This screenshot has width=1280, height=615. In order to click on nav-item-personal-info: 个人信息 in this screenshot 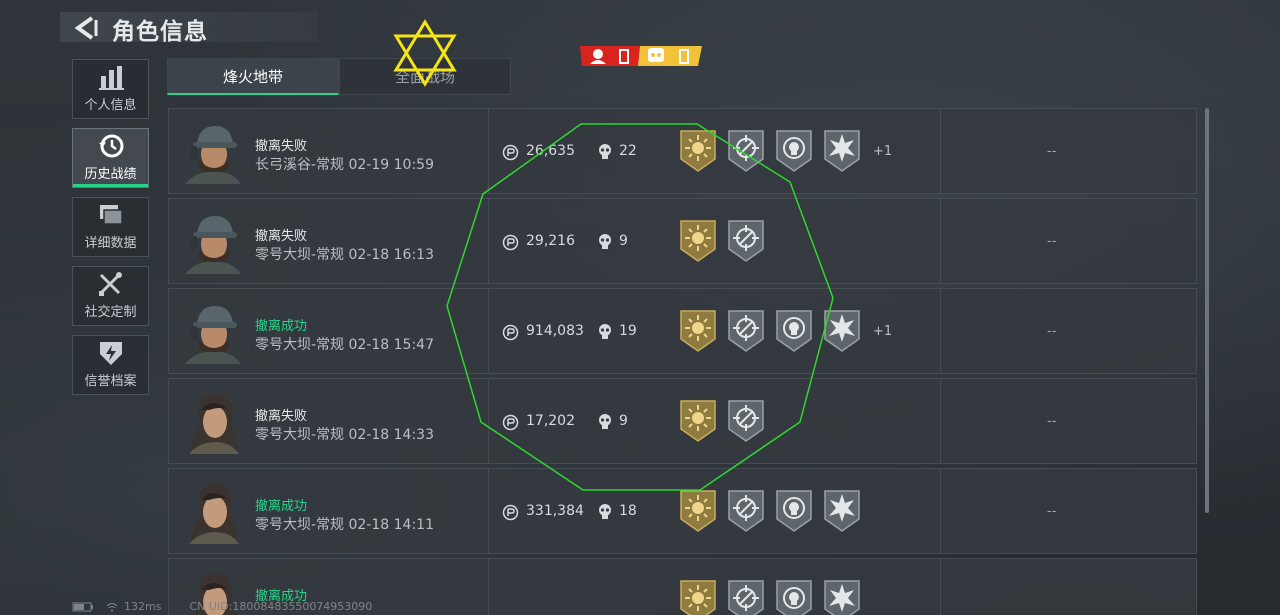, I will do `click(110, 89)`.